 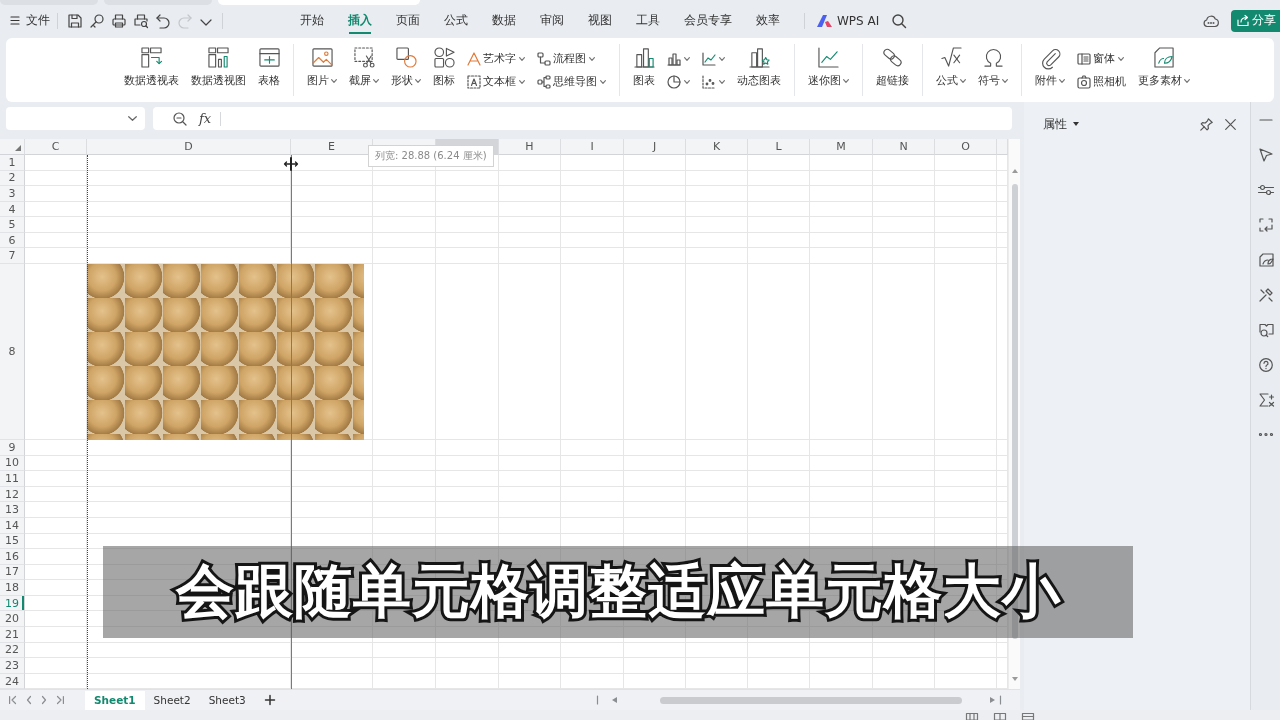 I want to click on column-width-tooltip: 列宽: 28.88 (6.24 厘米), so click(x=431, y=156).